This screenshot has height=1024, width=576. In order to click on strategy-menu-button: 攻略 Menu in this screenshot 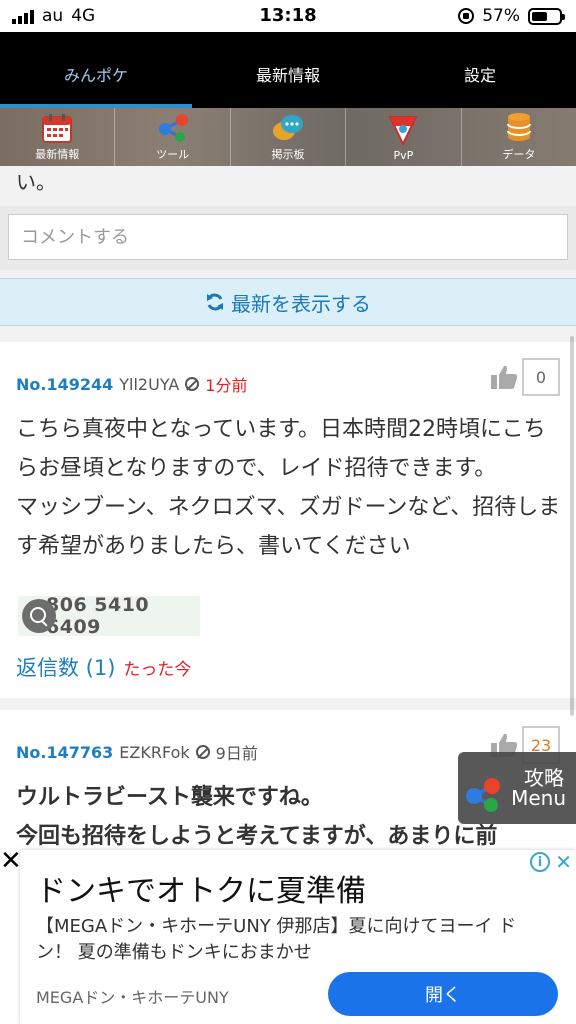, I will do `click(517, 788)`.